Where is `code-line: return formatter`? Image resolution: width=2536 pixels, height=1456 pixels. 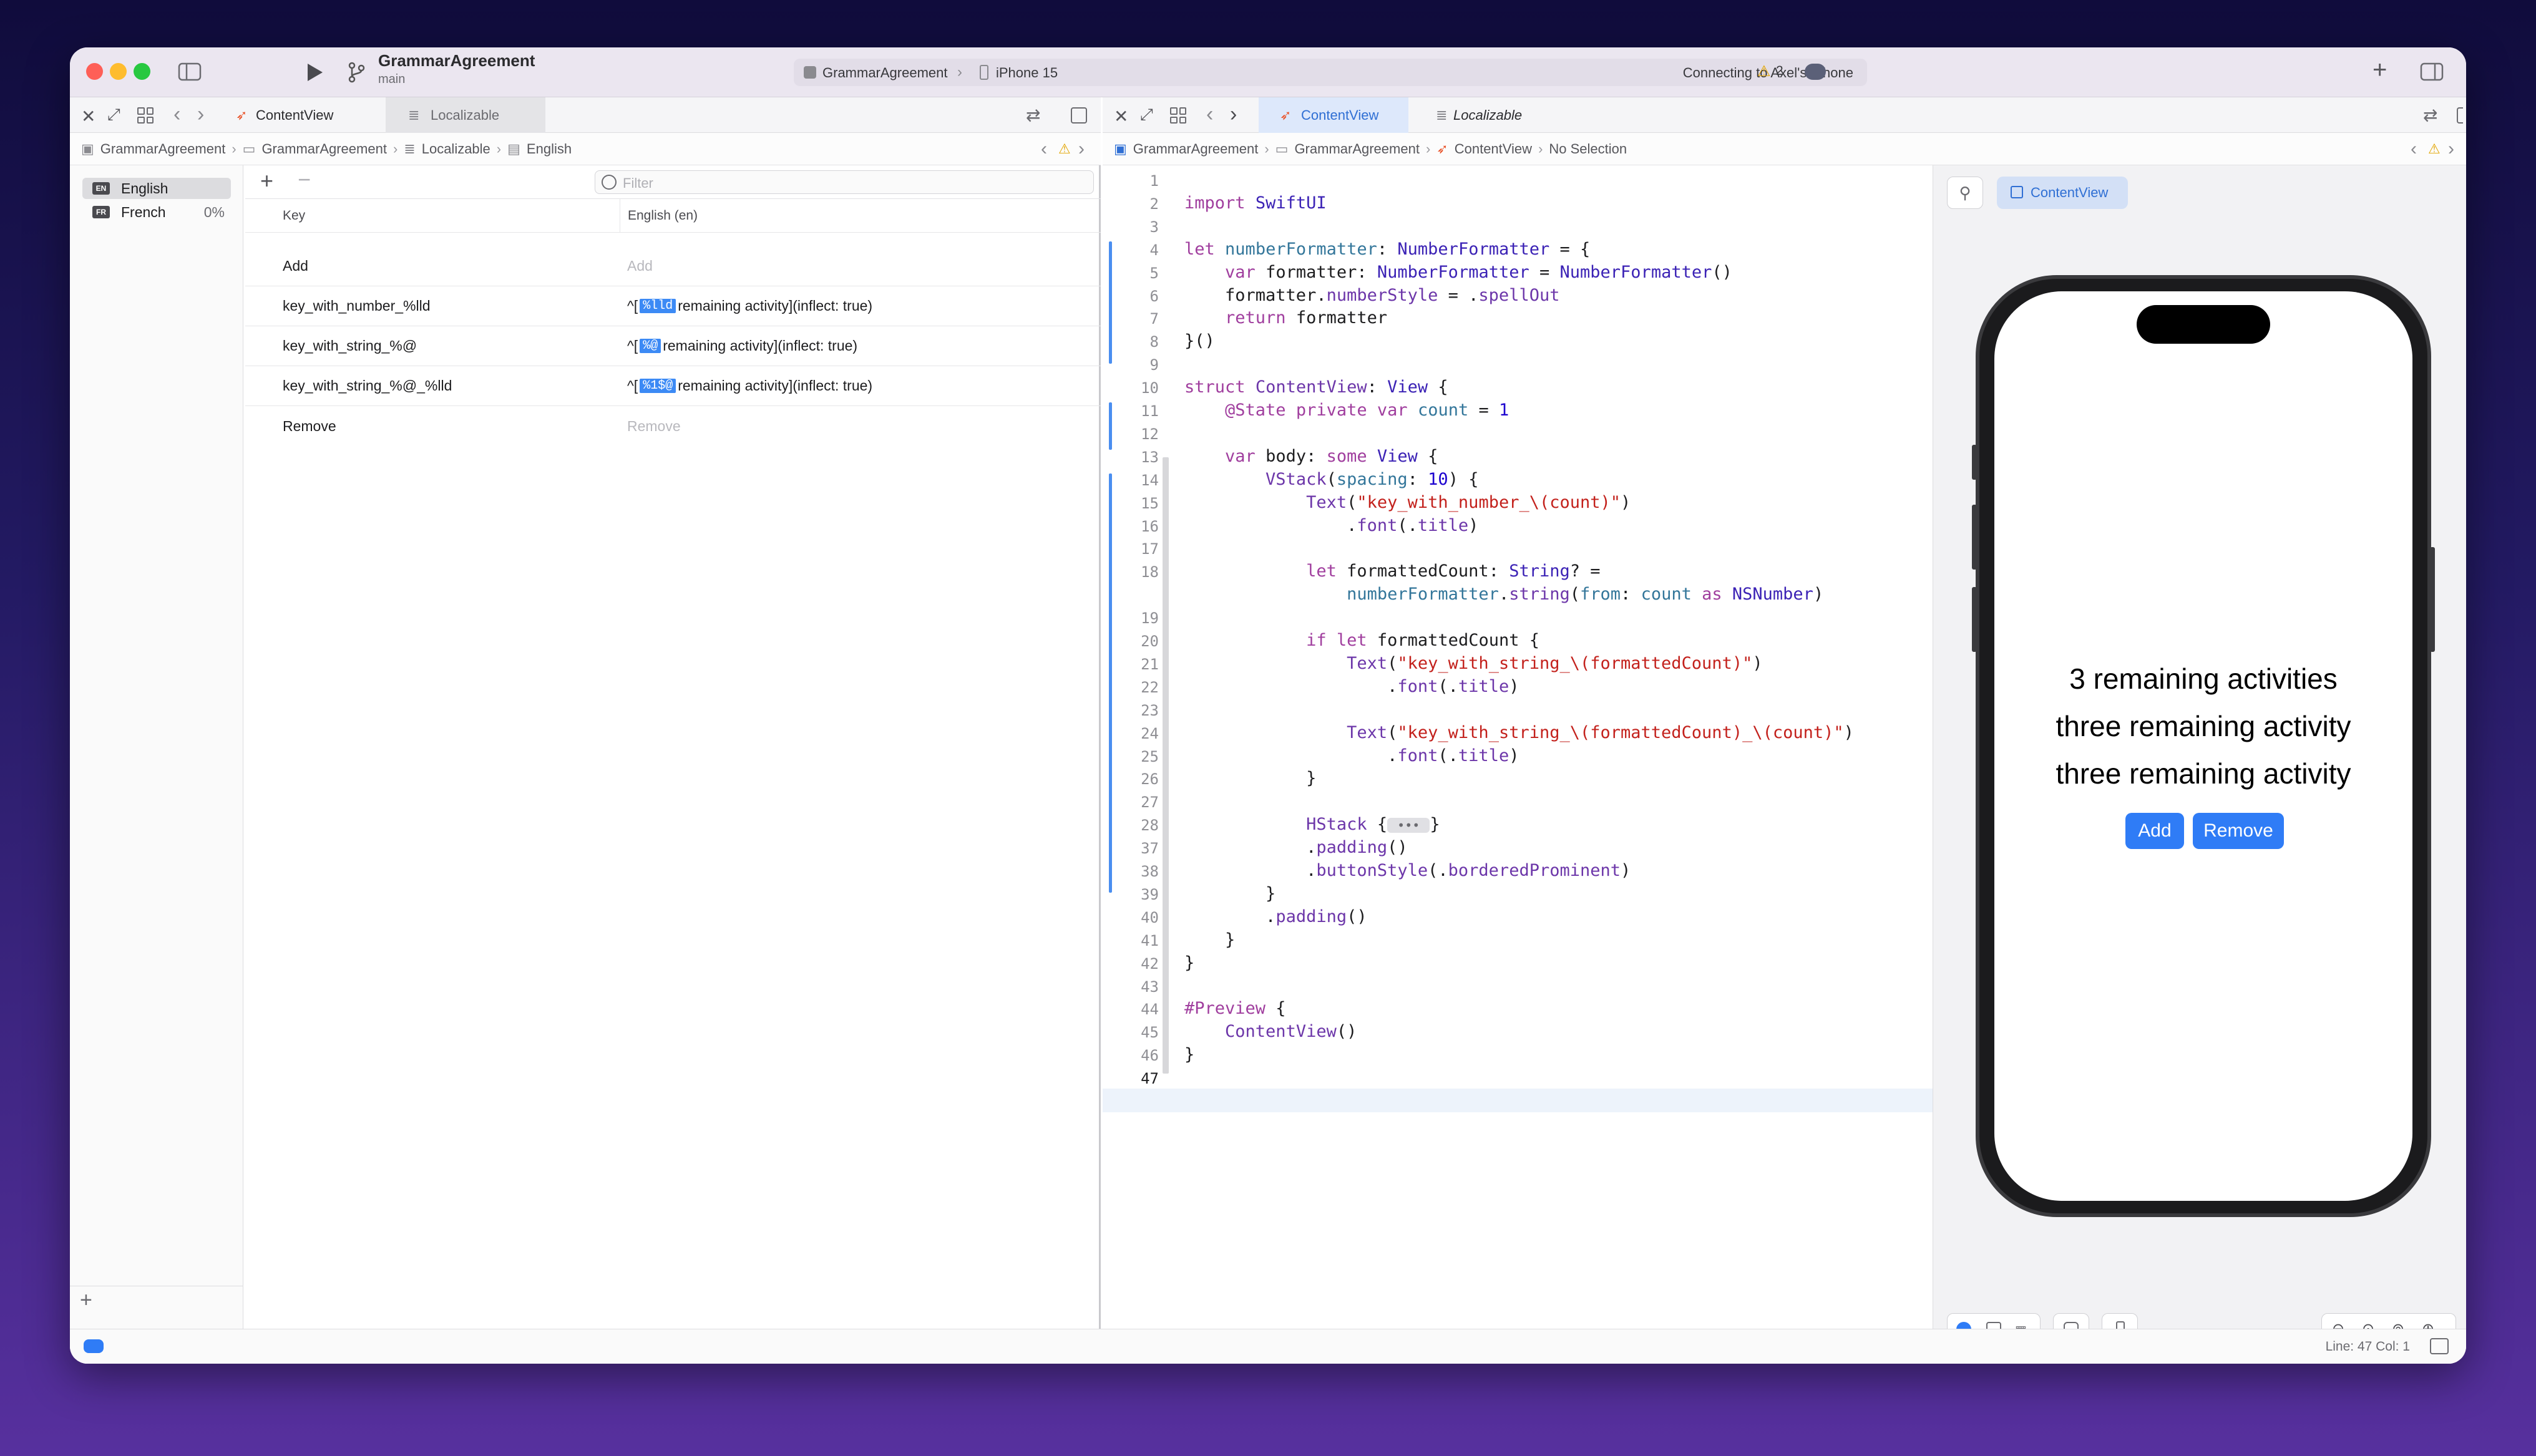 code-line: return formatter is located at coordinates (1285, 318).